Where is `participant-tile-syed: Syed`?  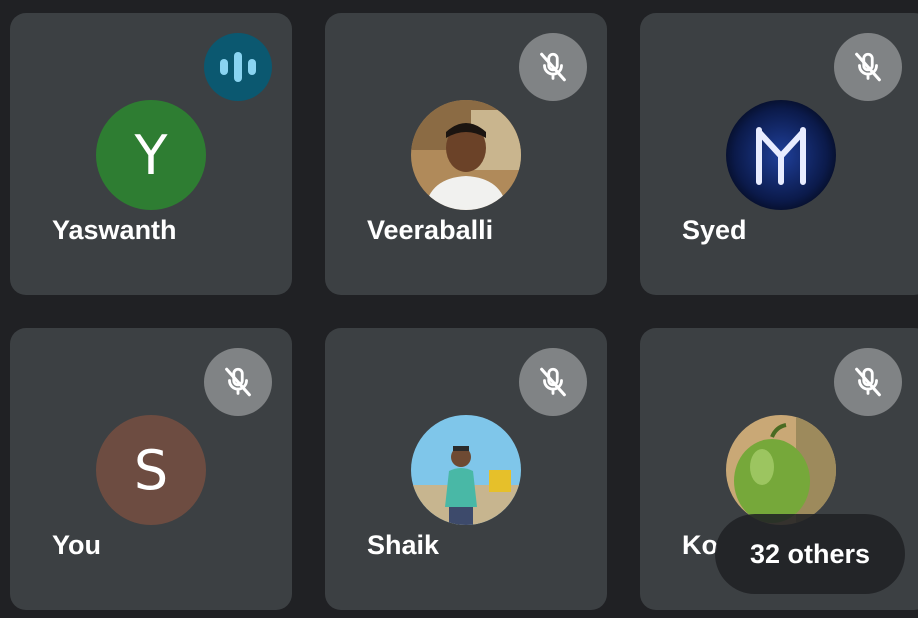 participant-tile-syed: Syed is located at coordinates (779, 154).